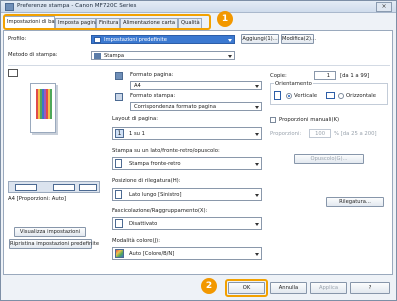  Describe the element at coordinates (355, 76) in the screenshot. I see `copies-range: [da 1 a 99]` at that location.